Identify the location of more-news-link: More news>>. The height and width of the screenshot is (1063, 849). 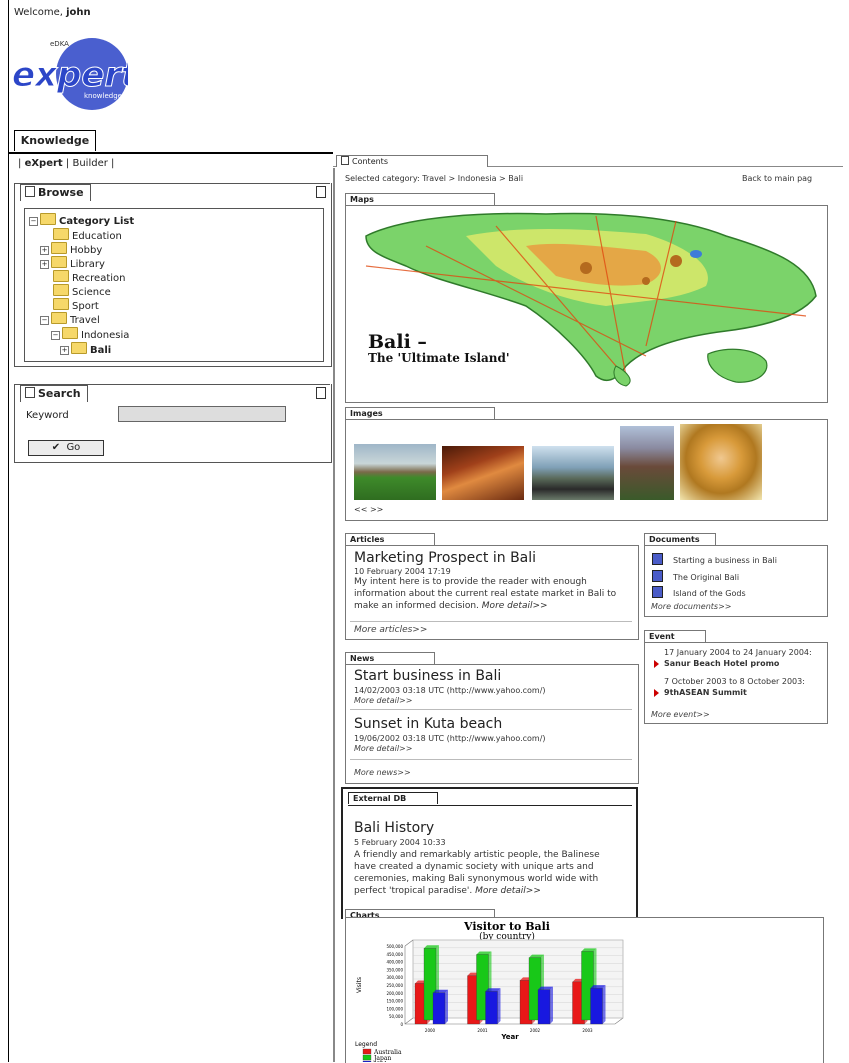
(382, 772).